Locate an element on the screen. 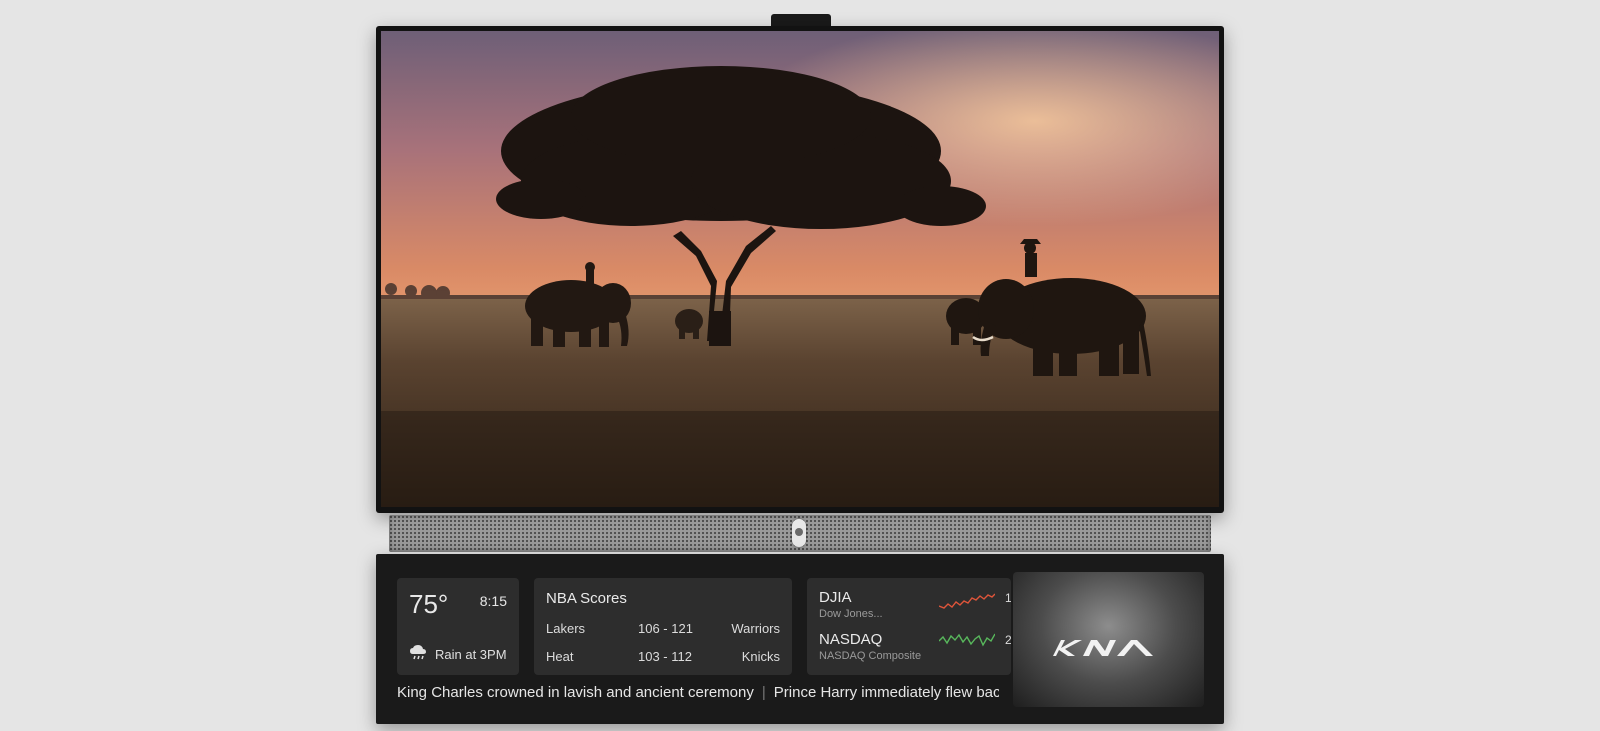 The width and height of the screenshot is (1600, 731). kia-logo is located at coordinates (1103, 648).